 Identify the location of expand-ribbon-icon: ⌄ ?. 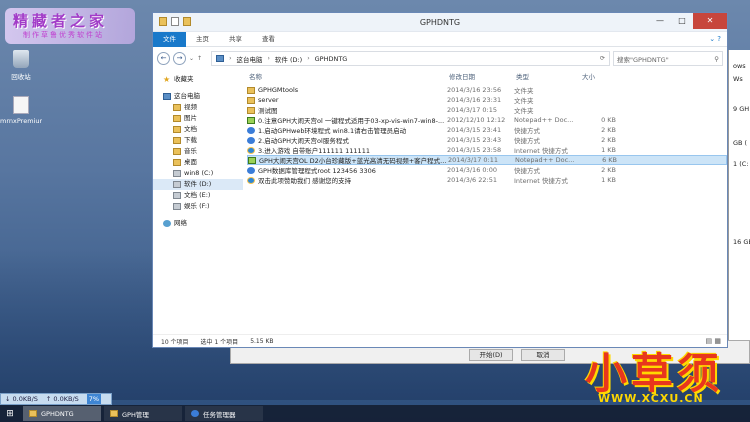
(715, 39).